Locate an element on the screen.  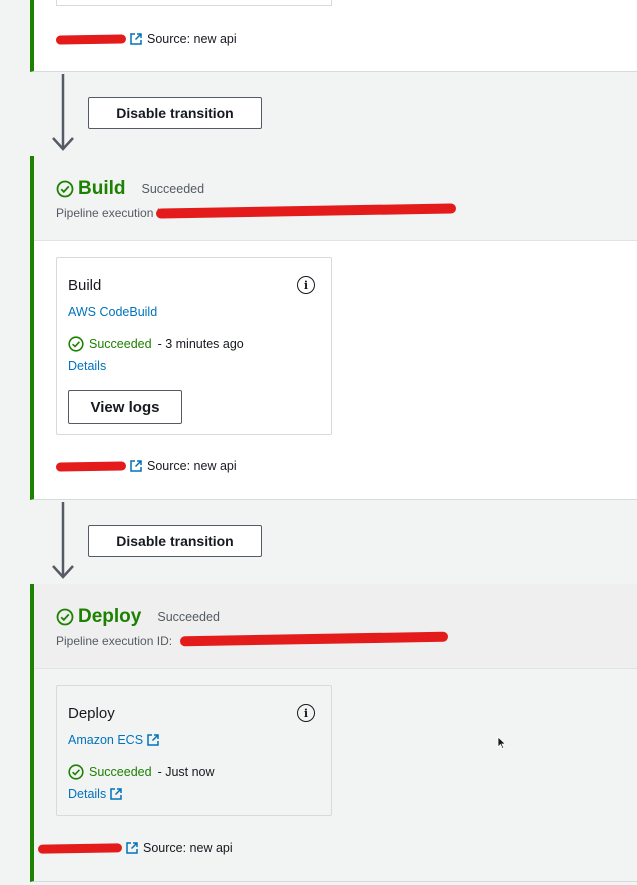
action-provider-link: Amazon ECS is located at coordinates (116, 740).